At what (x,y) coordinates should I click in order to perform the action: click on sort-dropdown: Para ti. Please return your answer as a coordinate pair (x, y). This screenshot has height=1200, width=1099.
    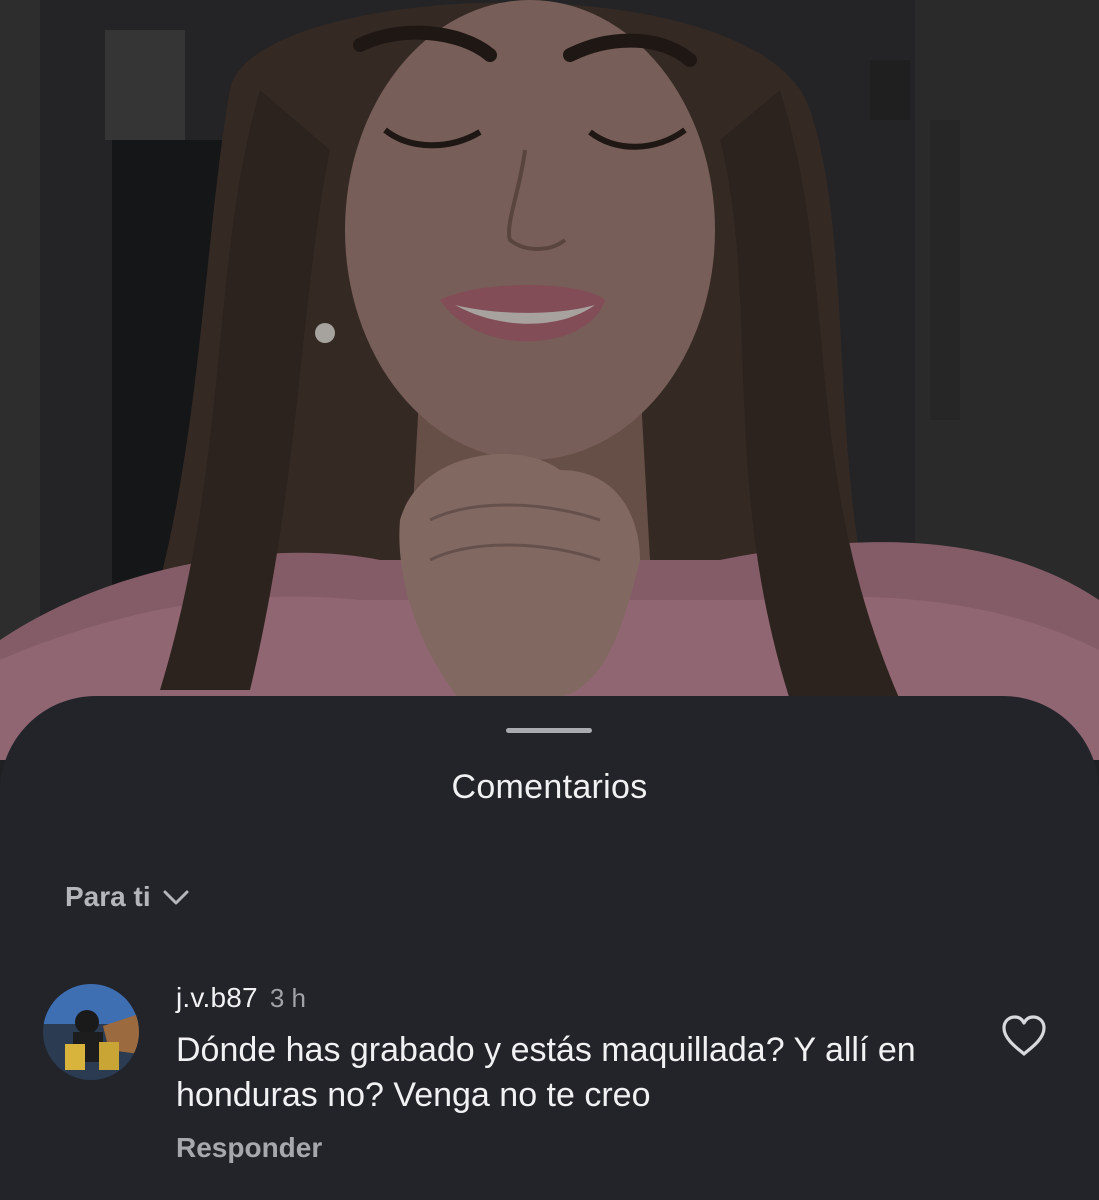
    Looking at the image, I should click on (127, 897).